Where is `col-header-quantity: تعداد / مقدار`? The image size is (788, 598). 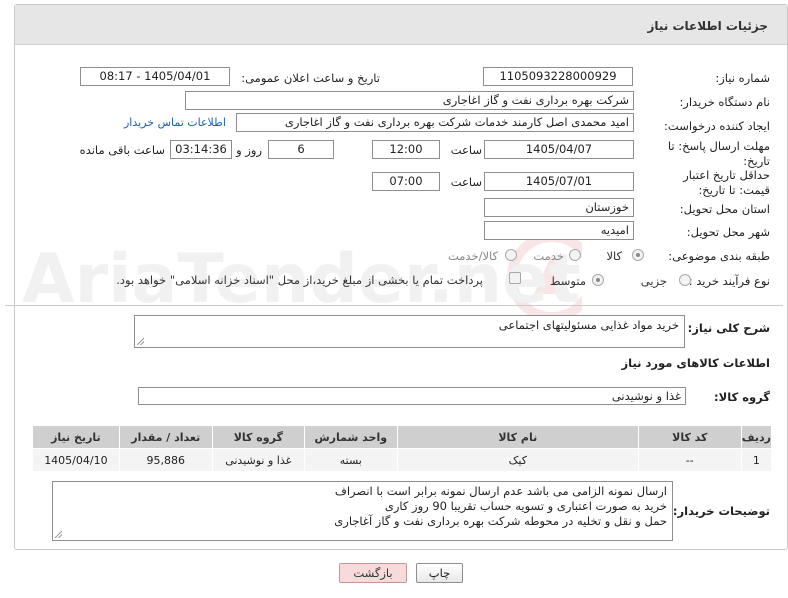
col-header-quantity: تعداد / مقدار is located at coordinates (165, 437).